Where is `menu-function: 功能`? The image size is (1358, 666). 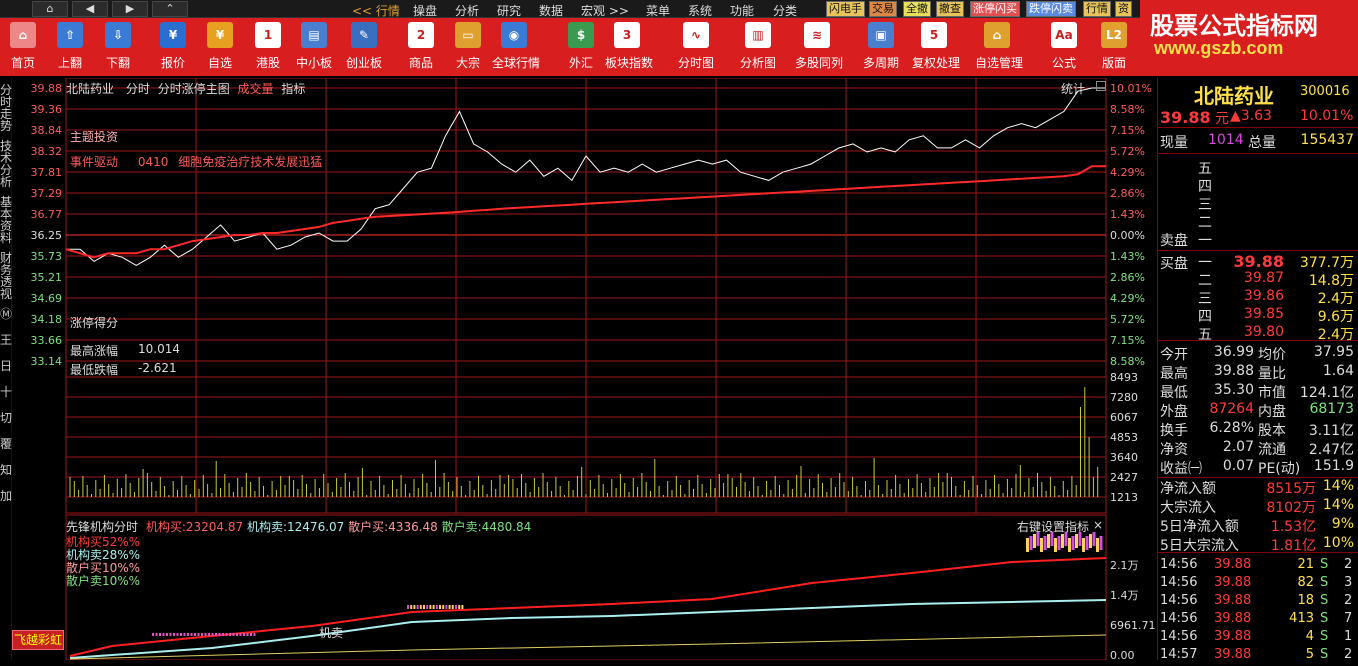
menu-function: 功能 is located at coordinates (742, 10).